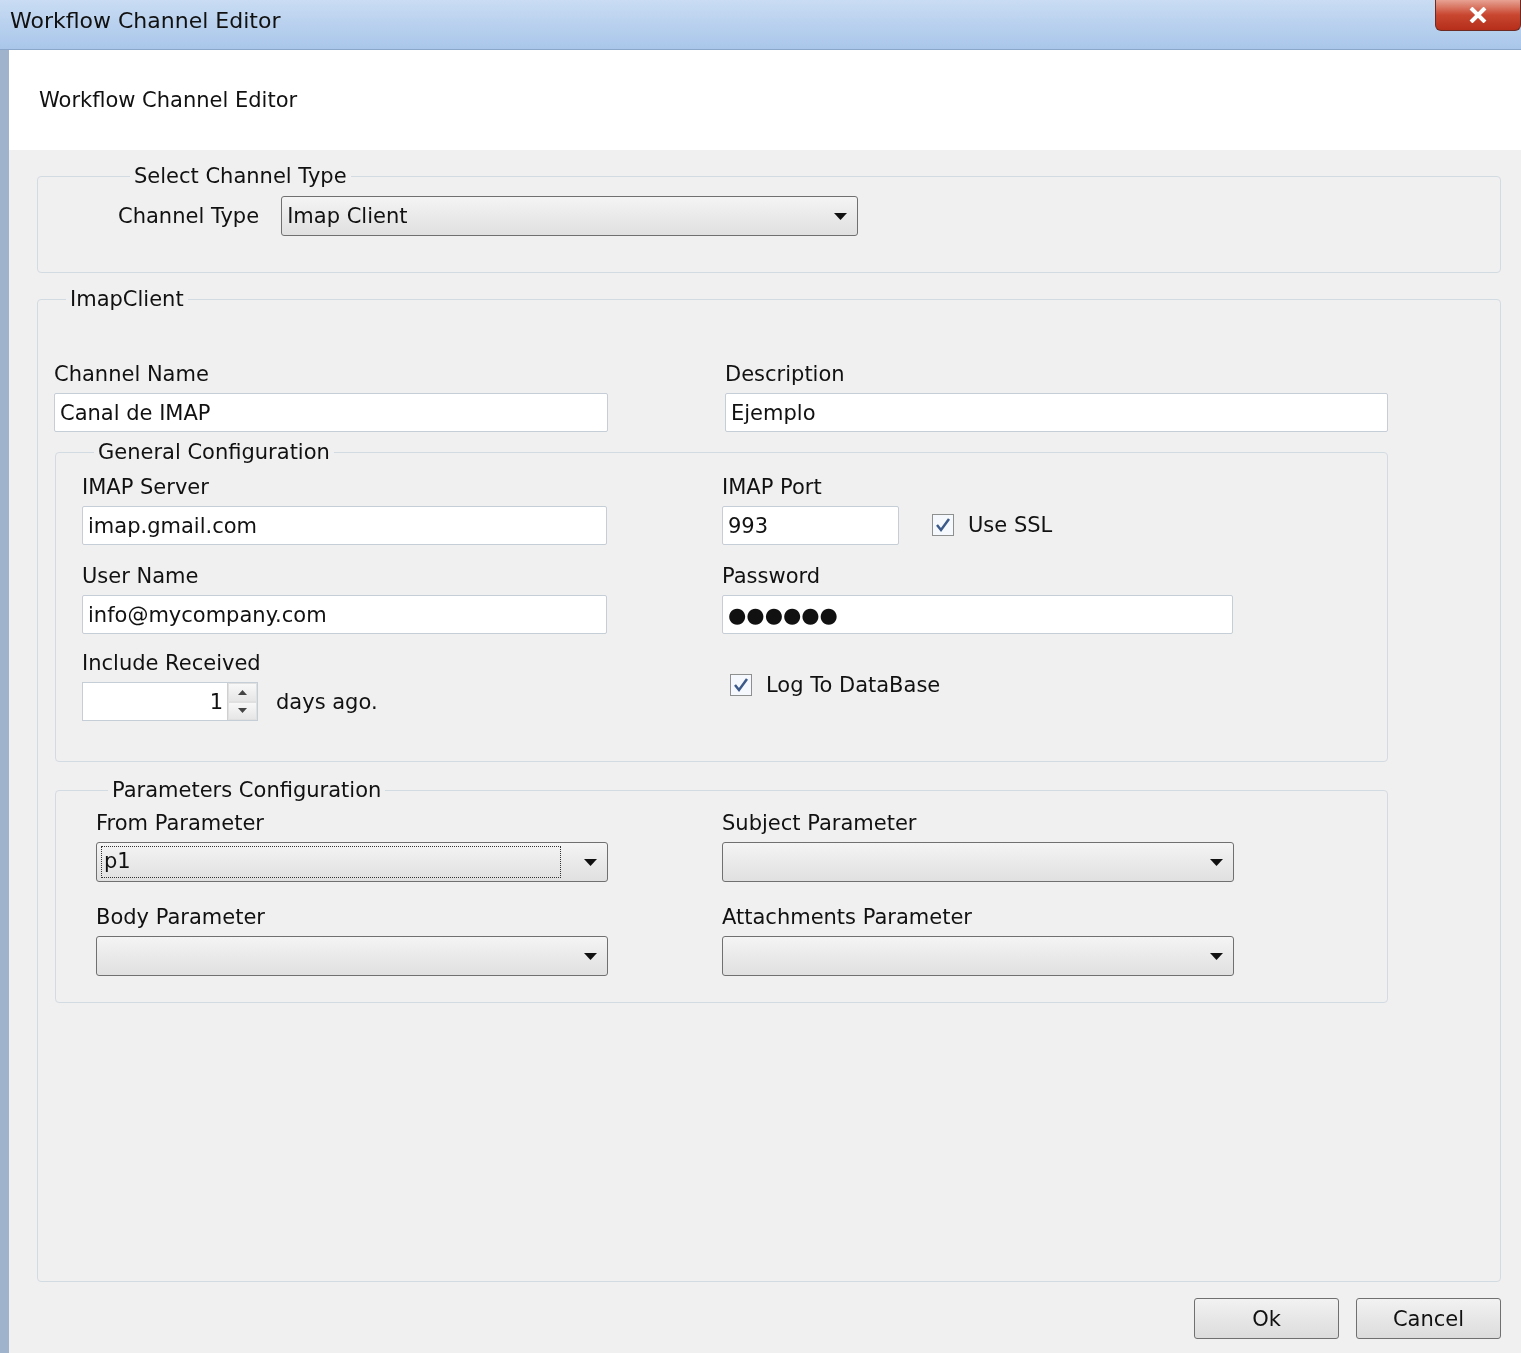  I want to click on close-icon, so click(1478, 15).